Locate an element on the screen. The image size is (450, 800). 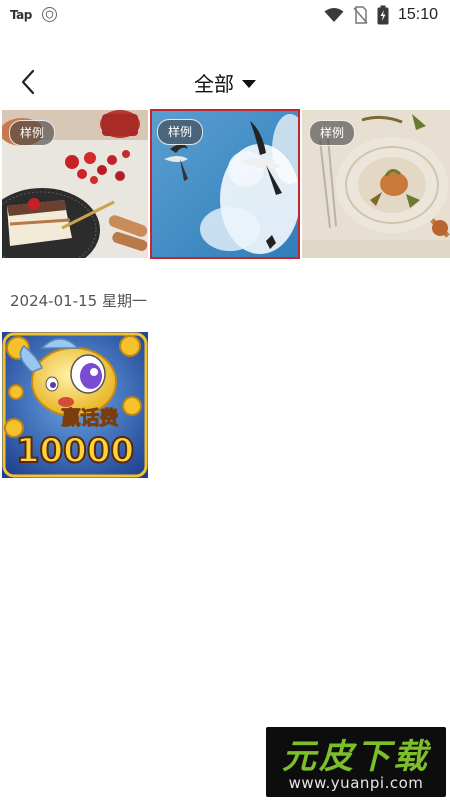
status-time: 15:10 is located at coordinates (417, 14).